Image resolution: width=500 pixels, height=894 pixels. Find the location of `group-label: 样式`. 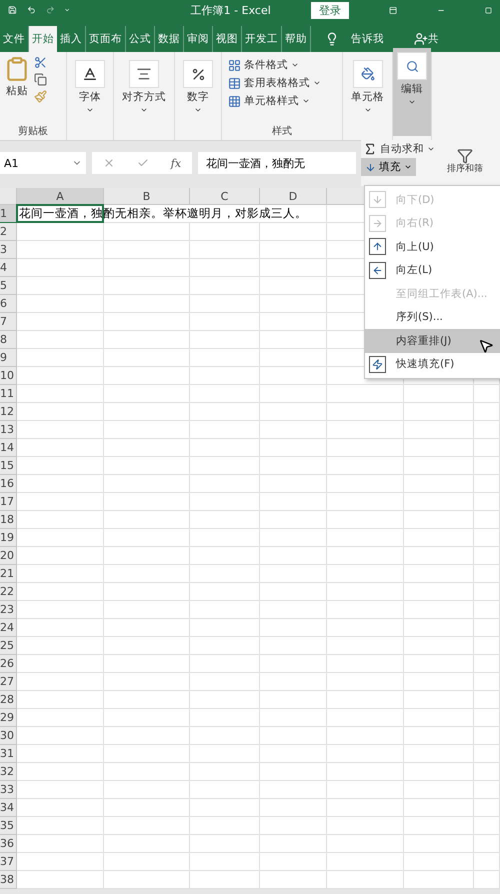

group-label: 样式 is located at coordinates (282, 131).